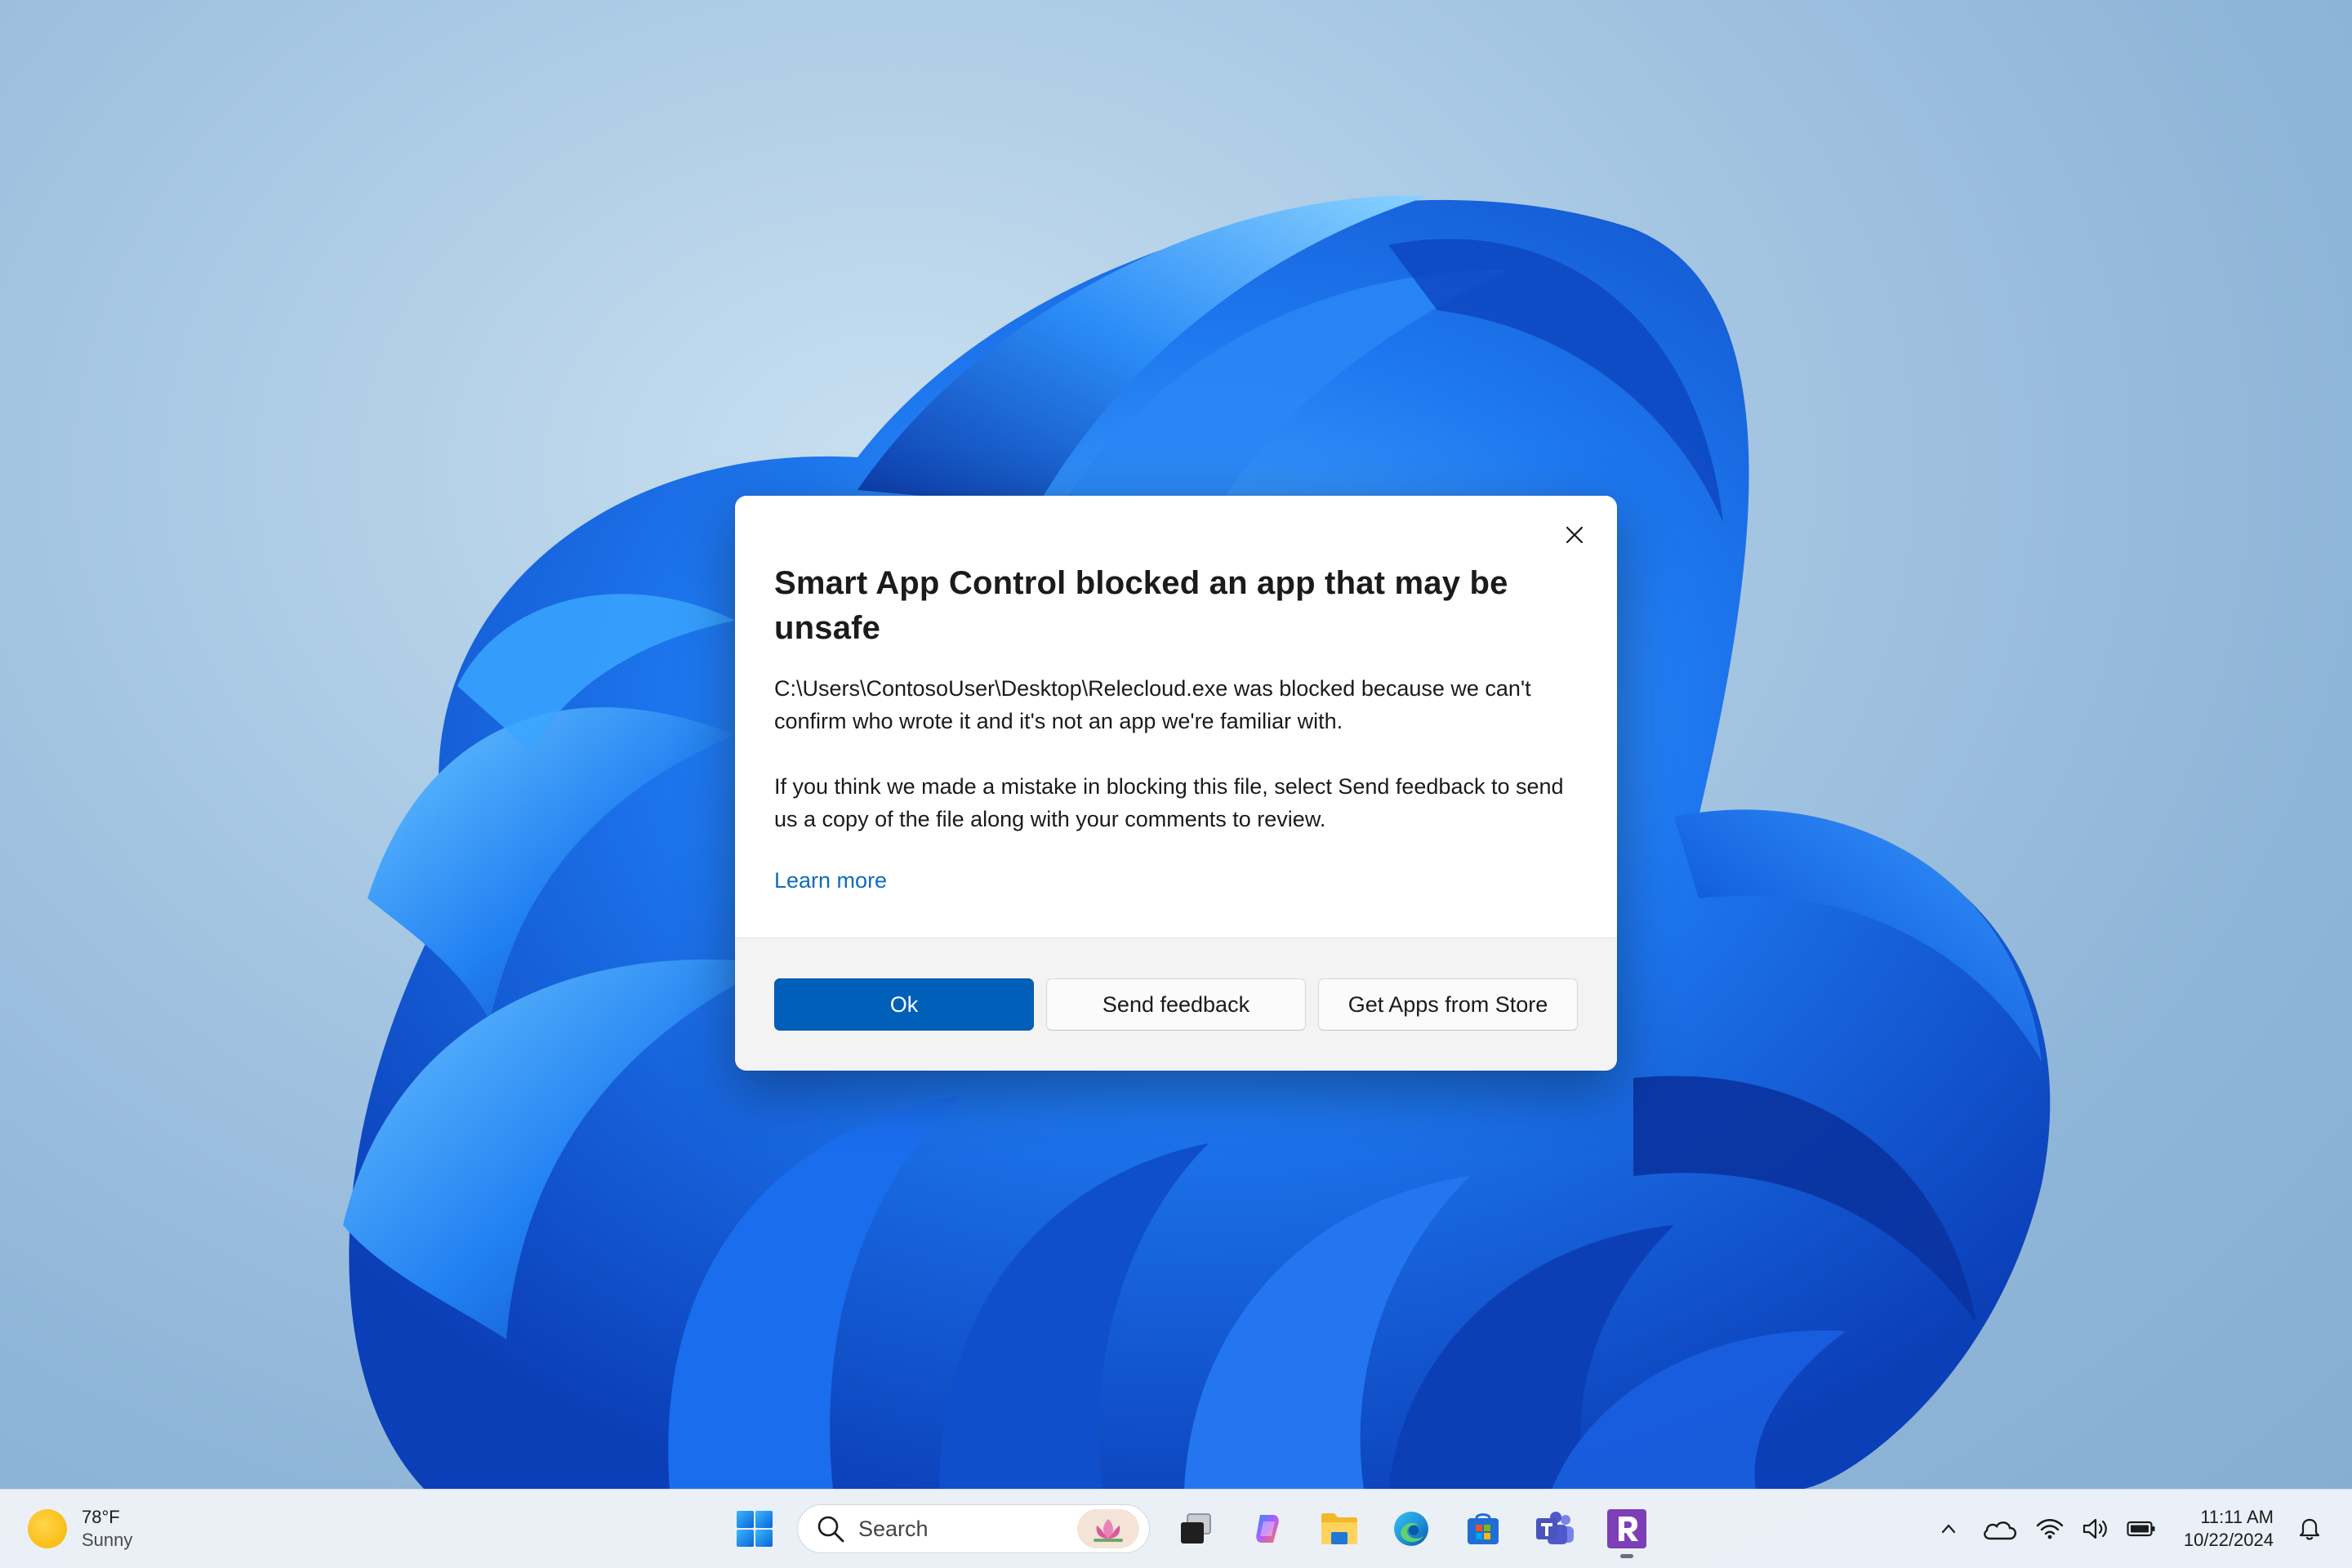 The height and width of the screenshot is (1568, 2352). I want to click on relecloud-app-button, so click(1626, 1528).